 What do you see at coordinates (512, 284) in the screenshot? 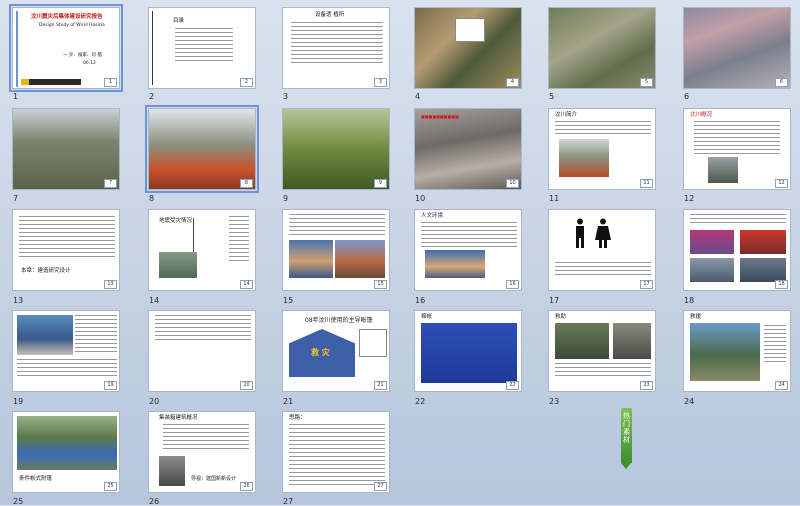
I see `page-indicator: 16` at bounding box center [512, 284].